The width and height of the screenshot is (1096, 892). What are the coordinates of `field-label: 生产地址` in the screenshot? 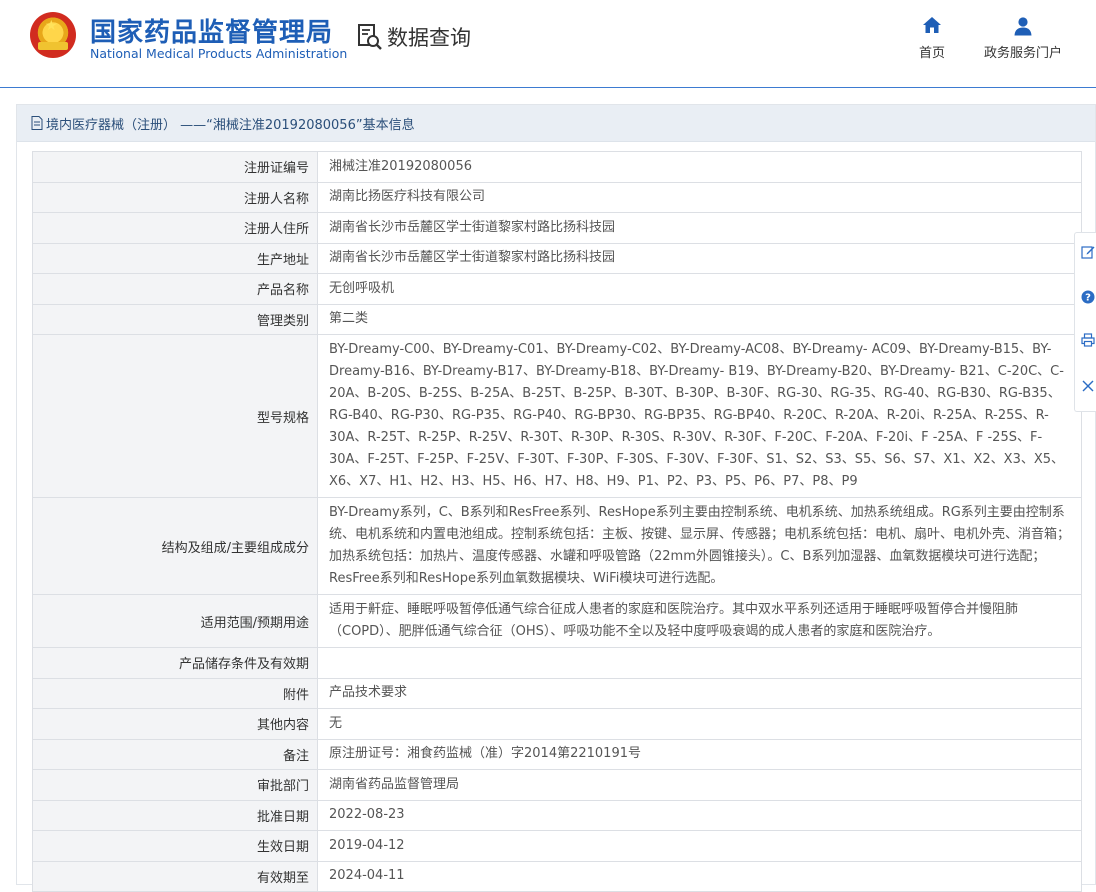 It's located at (175, 258).